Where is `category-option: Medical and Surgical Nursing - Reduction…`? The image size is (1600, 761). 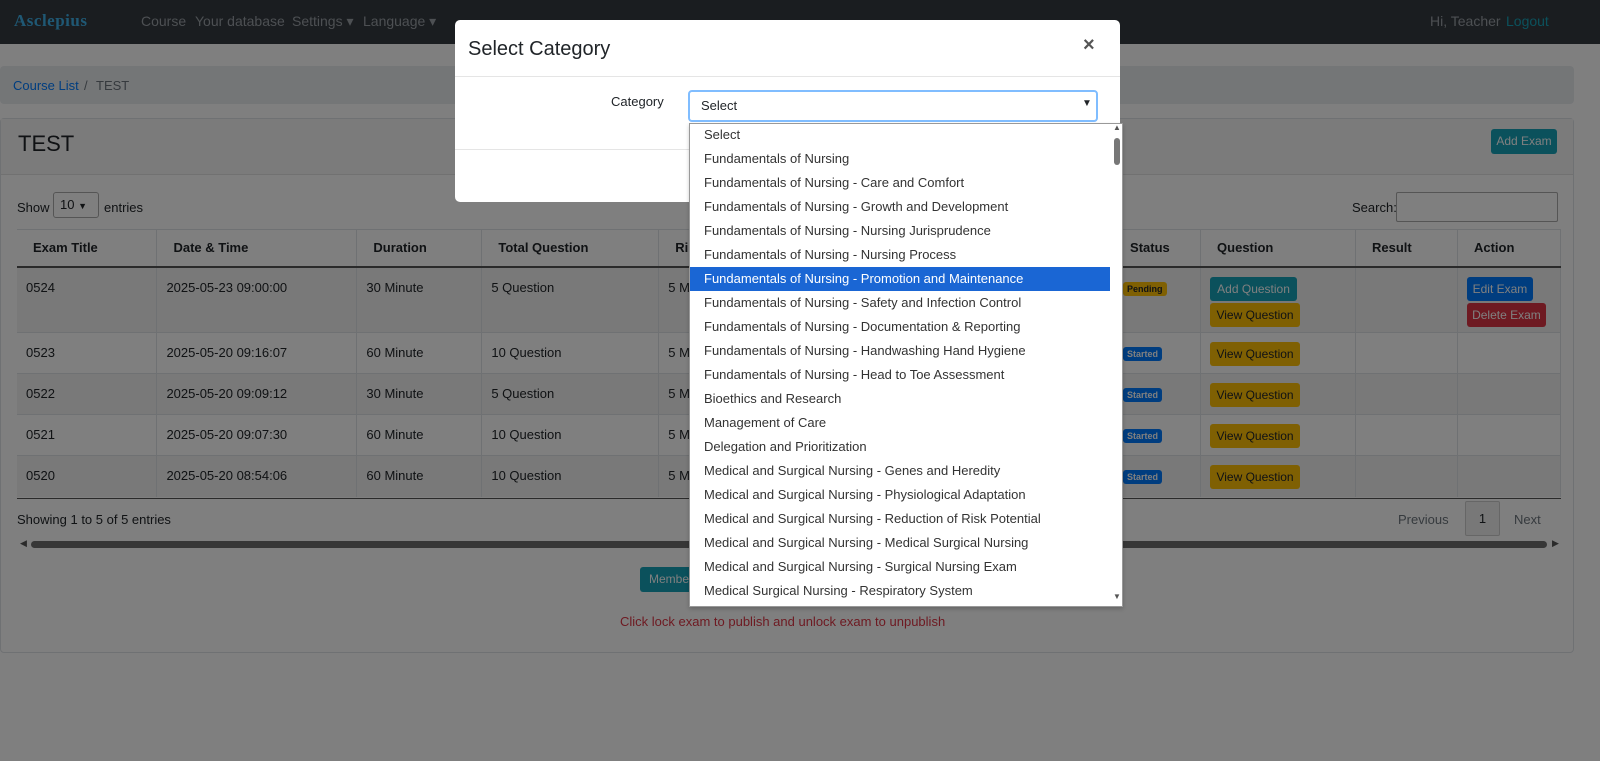 category-option: Medical and Surgical Nursing - Reduction… is located at coordinates (900, 519).